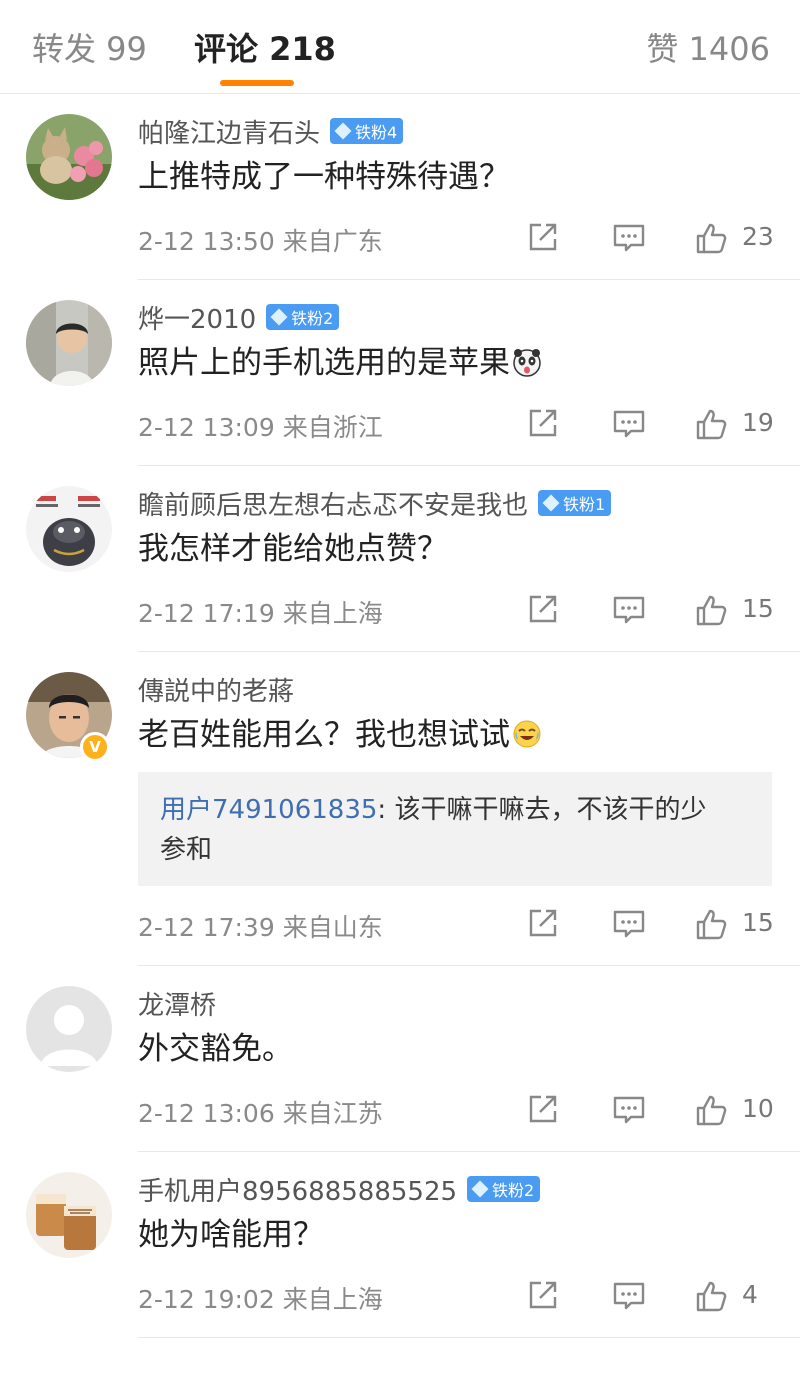  What do you see at coordinates (260, 241) in the screenshot?
I see `comment-time-location: 2-12 13:50 来自广东` at bounding box center [260, 241].